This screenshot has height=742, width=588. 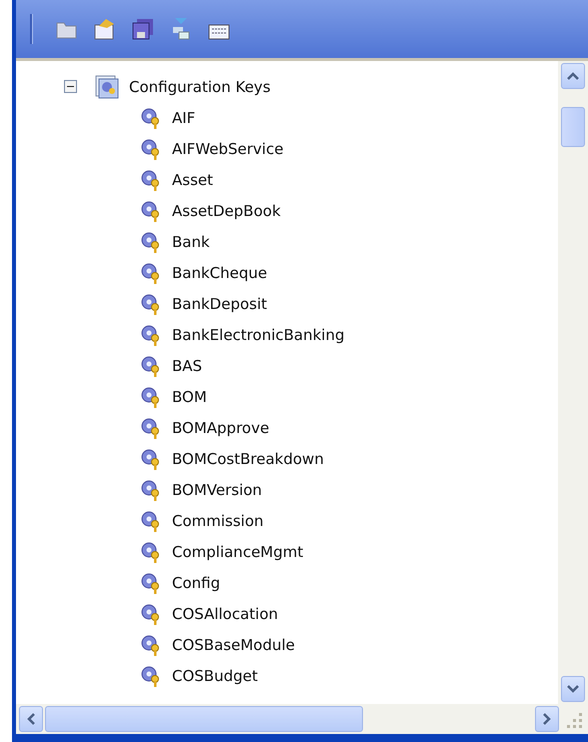 I want to click on tree-item: Config, so click(x=196, y=583).